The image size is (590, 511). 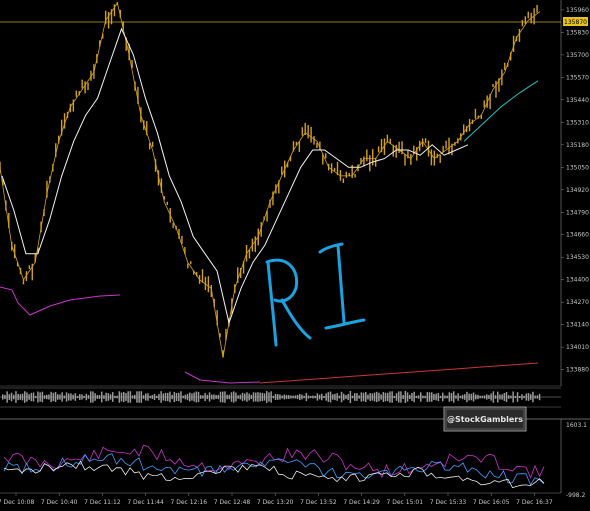 I want to click on time-tick-label: 7 Dec 16:37, so click(x=534, y=502).